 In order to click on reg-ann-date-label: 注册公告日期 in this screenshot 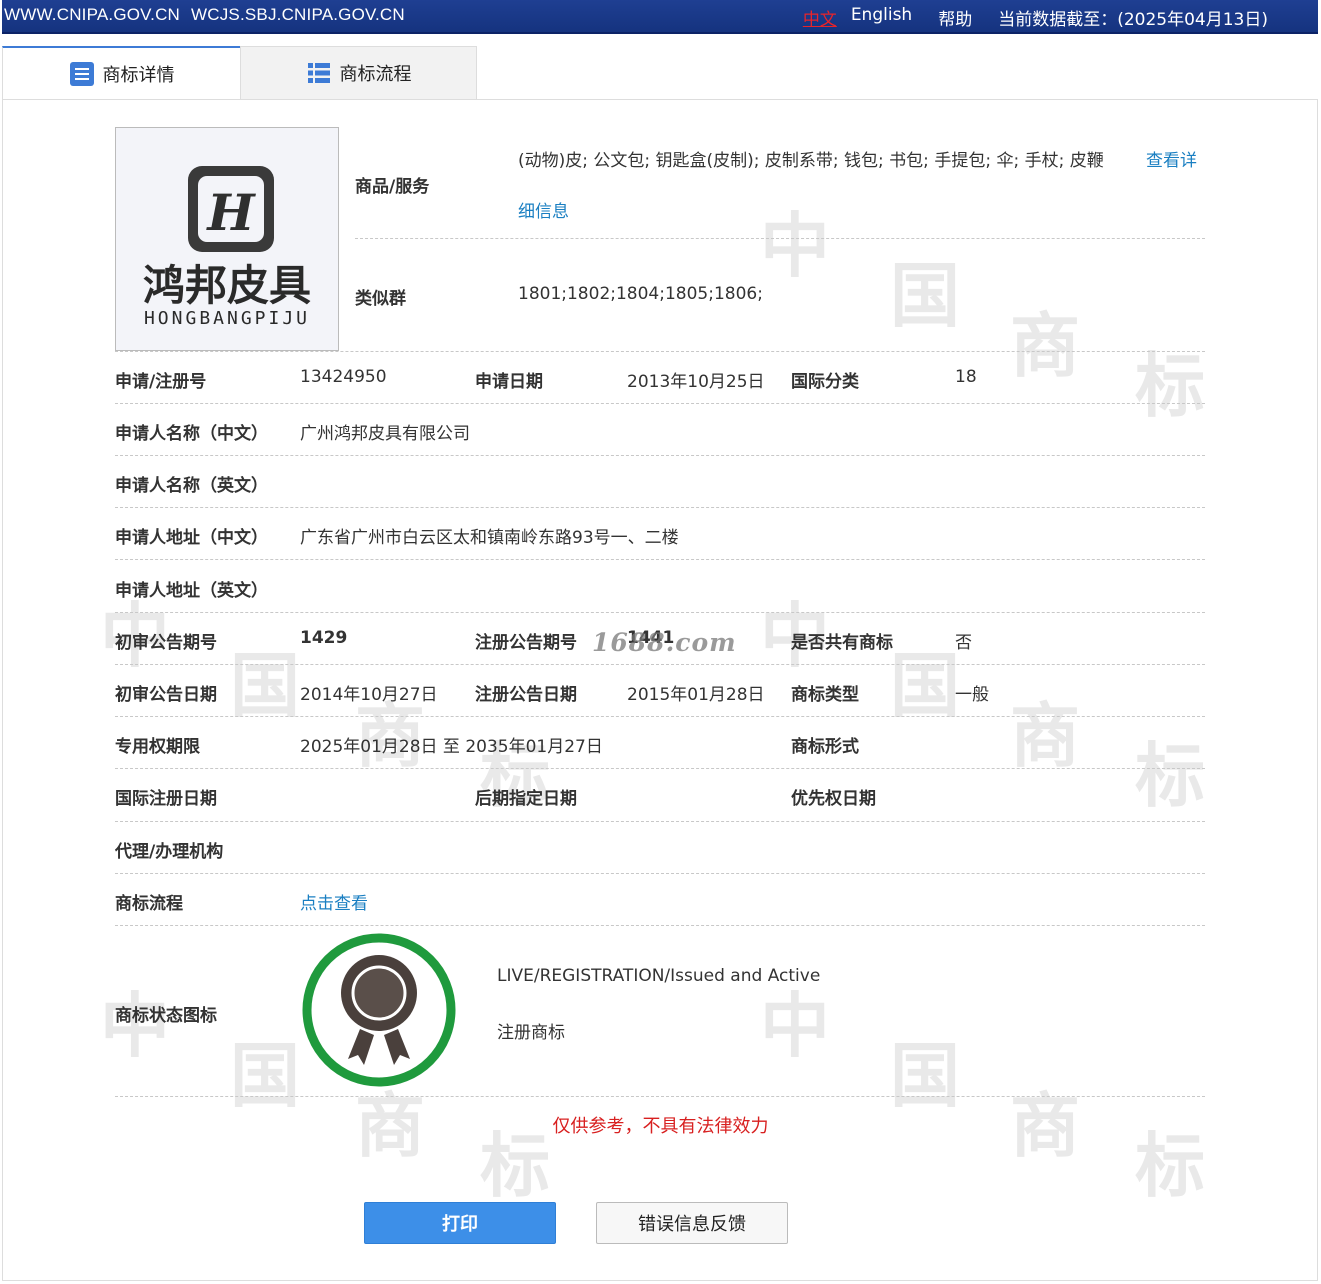, I will do `click(526, 695)`.